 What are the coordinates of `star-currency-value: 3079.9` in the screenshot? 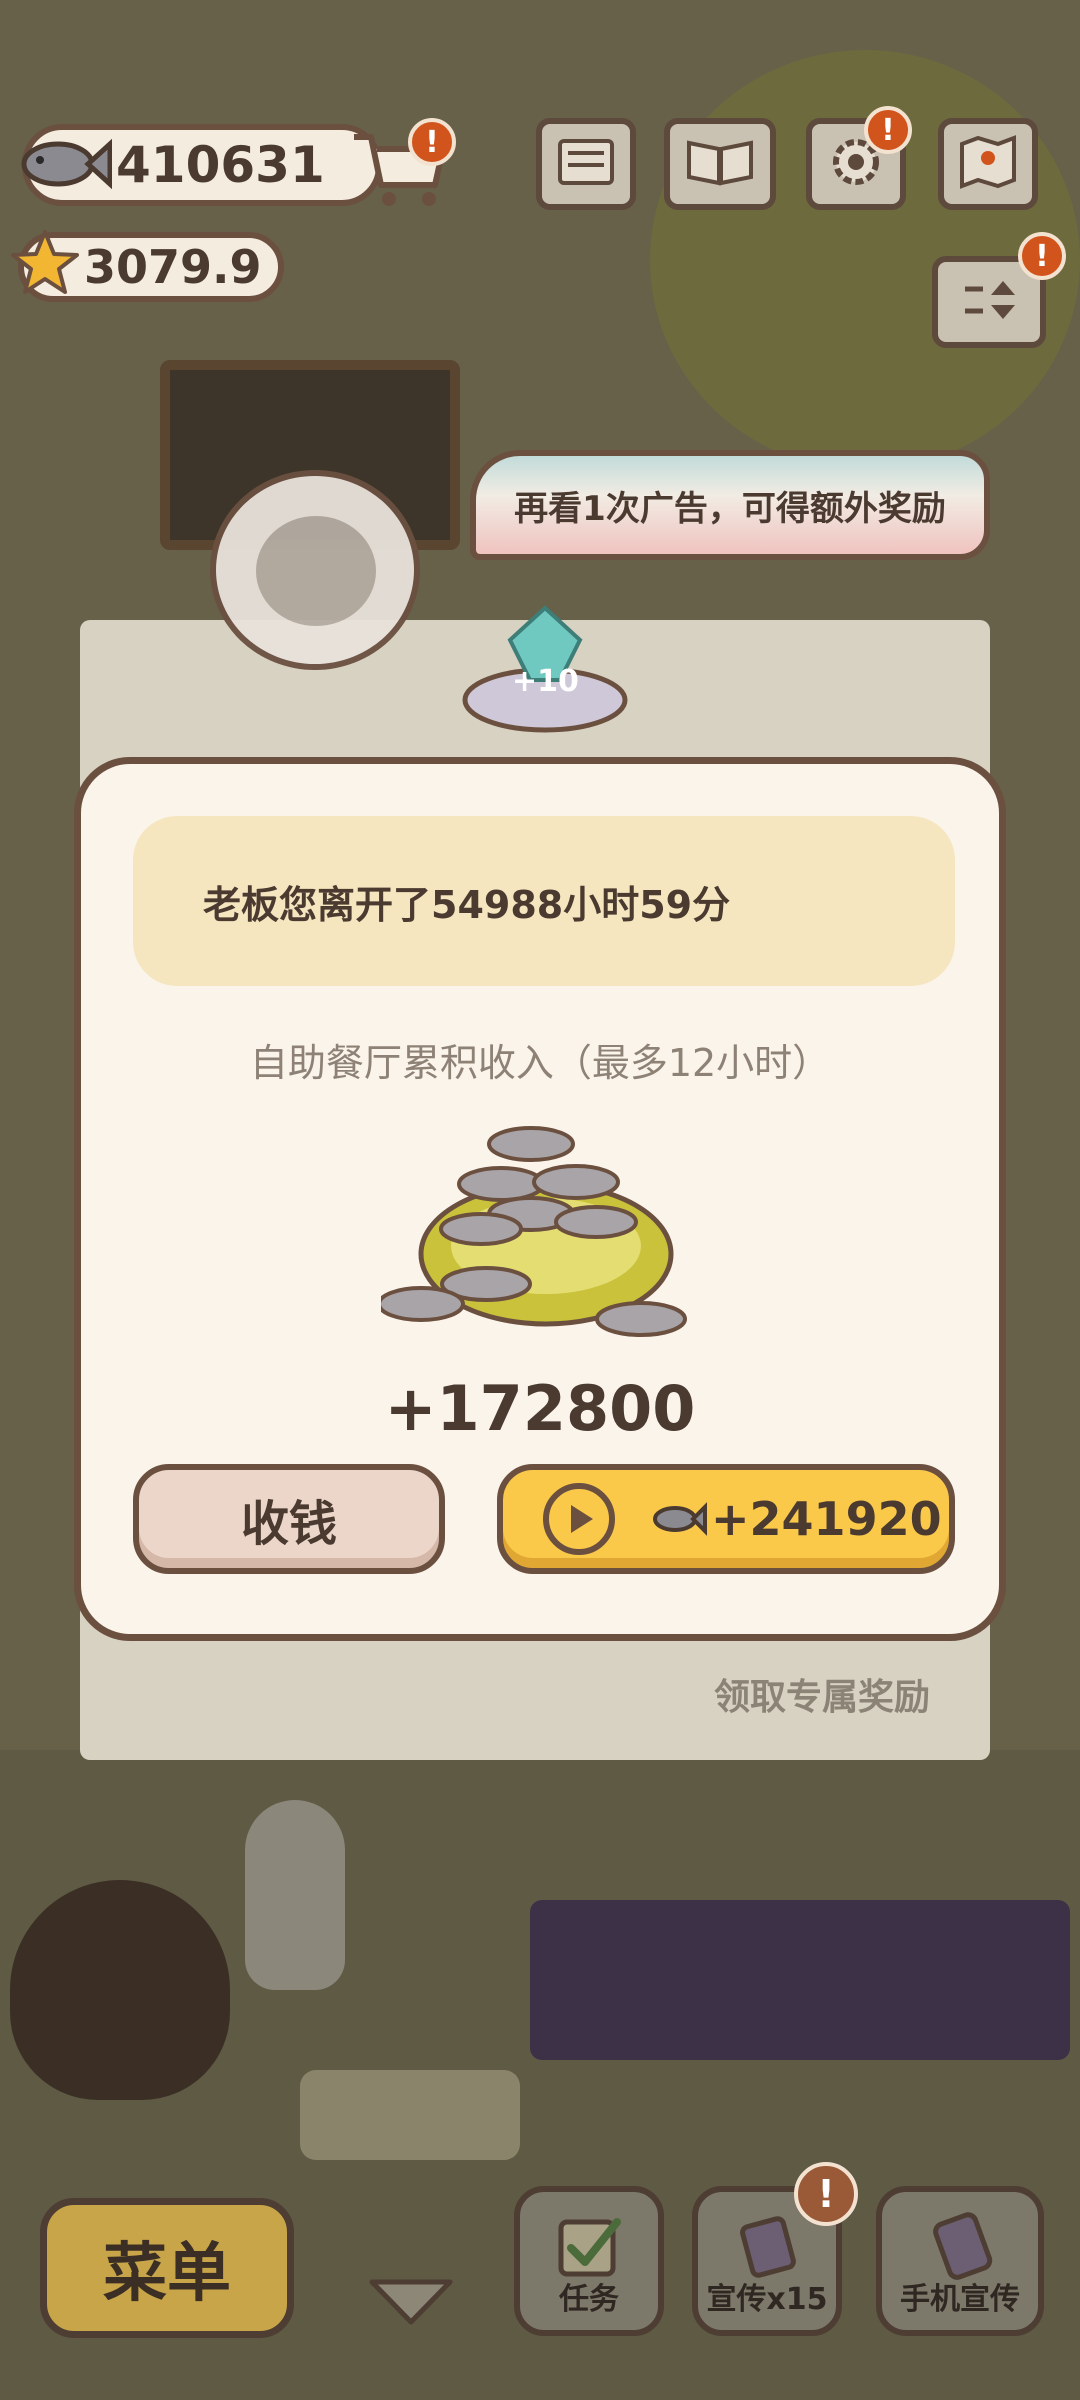 It's located at (173, 267).